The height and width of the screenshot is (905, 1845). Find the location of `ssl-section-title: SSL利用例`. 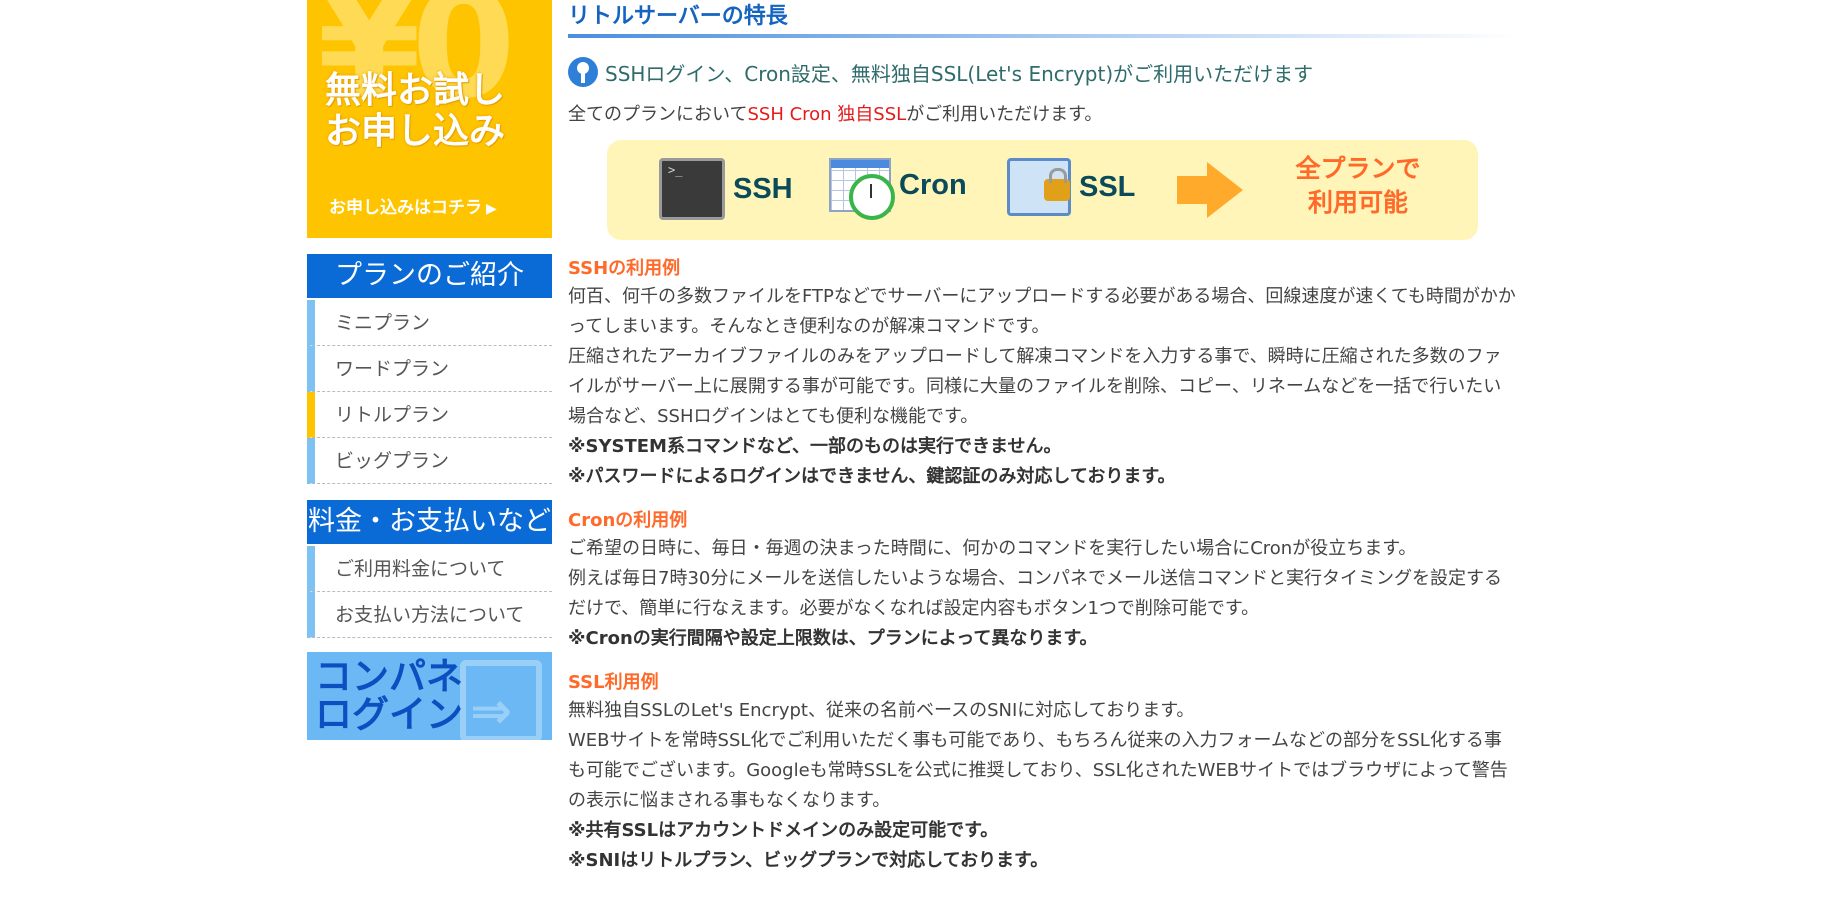

ssl-section-title: SSL利用例 is located at coordinates (613, 682).